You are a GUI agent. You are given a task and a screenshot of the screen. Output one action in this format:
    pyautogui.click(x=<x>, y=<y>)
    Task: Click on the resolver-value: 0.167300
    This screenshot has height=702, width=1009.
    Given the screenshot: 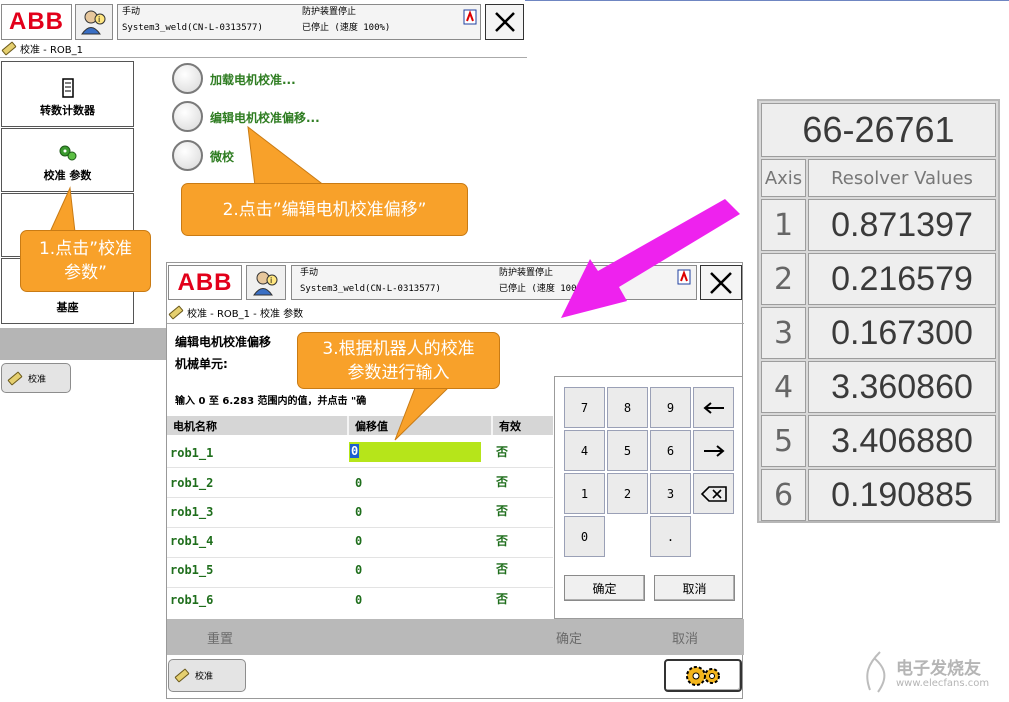 What is the action you would take?
    pyautogui.click(x=902, y=333)
    